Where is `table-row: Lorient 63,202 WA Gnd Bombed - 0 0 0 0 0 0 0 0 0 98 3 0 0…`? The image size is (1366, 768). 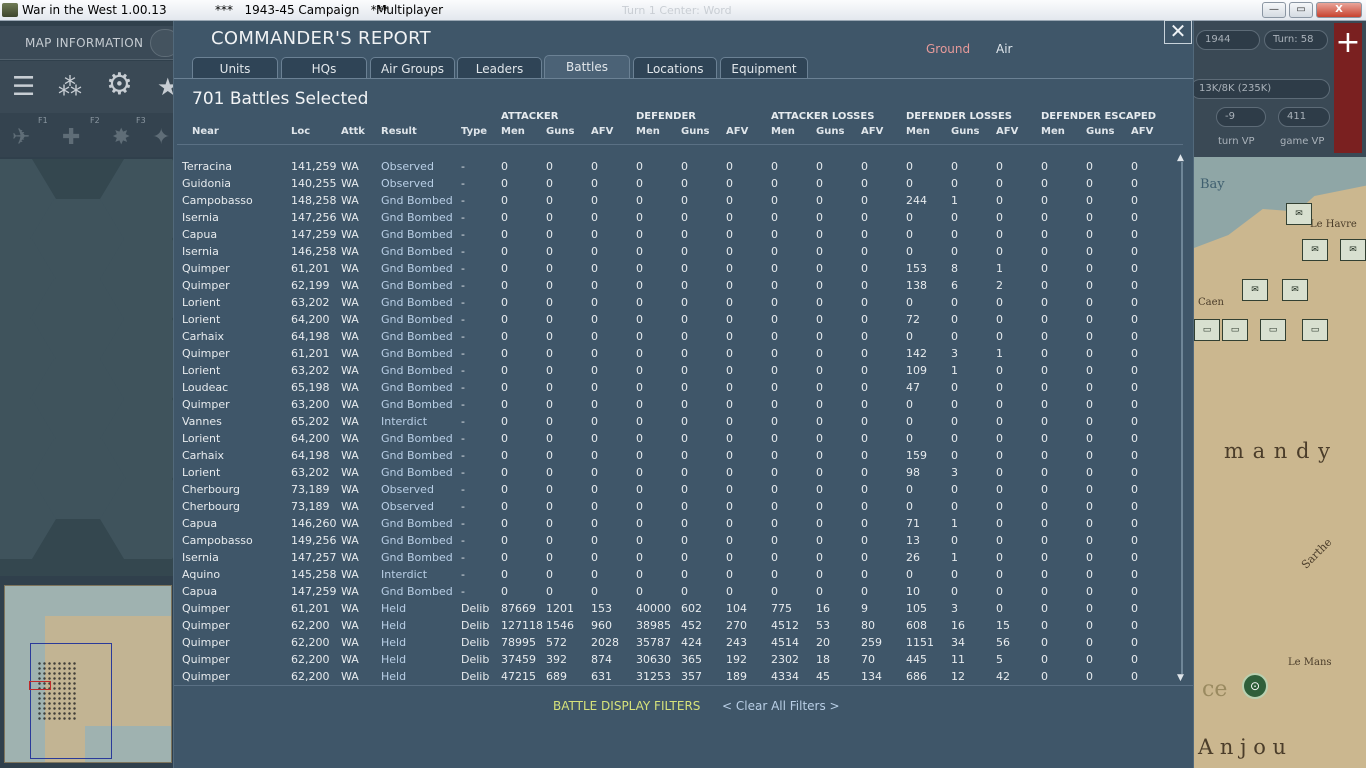 table-row: Lorient 63,202 WA Gnd Bombed - 0 0 0 0 0 0 0 0 0 98 3 0 0… is located at coordinates (678, 472).